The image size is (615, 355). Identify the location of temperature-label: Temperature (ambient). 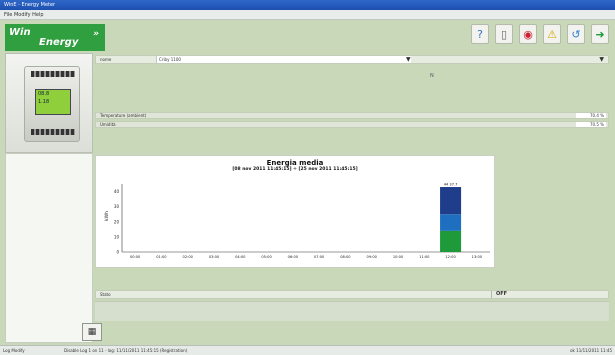
(123, 115).